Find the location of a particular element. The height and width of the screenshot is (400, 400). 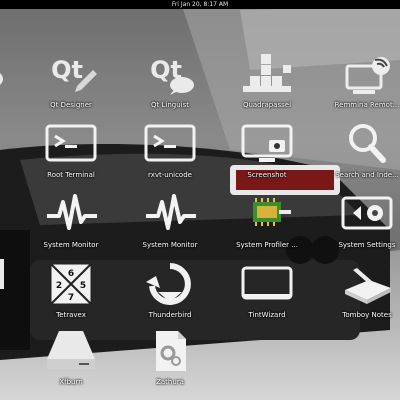

app-label: Xfburn is located at coordinates (71, 382).